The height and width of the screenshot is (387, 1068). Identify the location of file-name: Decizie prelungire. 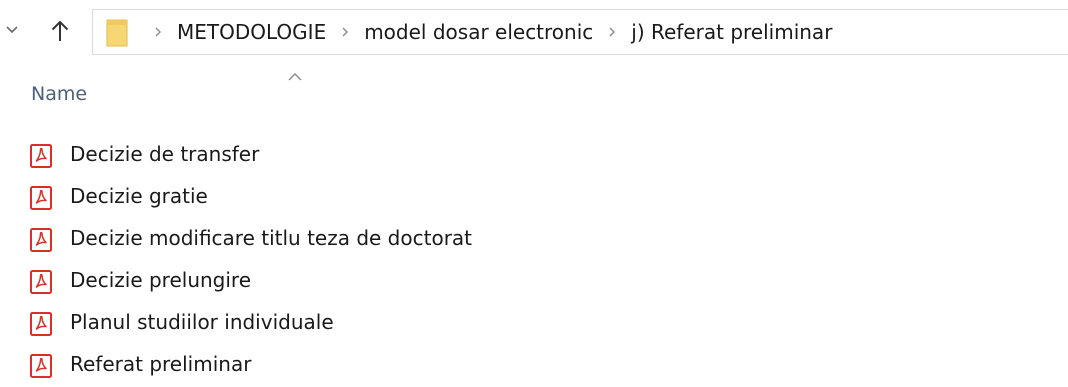
(160, 280).